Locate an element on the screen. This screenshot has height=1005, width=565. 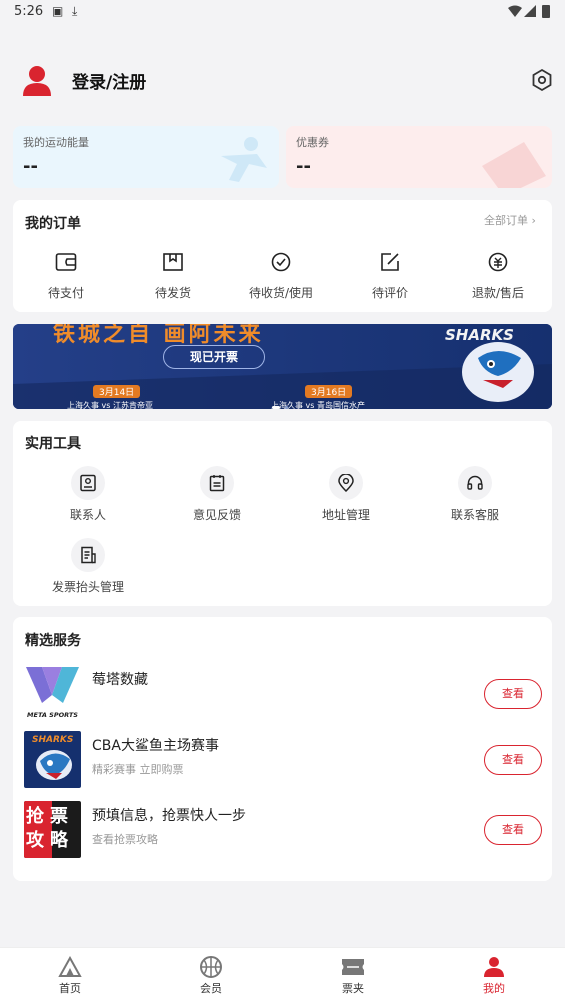
service-subtitle: 精彩赛事 立即购票 is located at coordinates (138, 769).